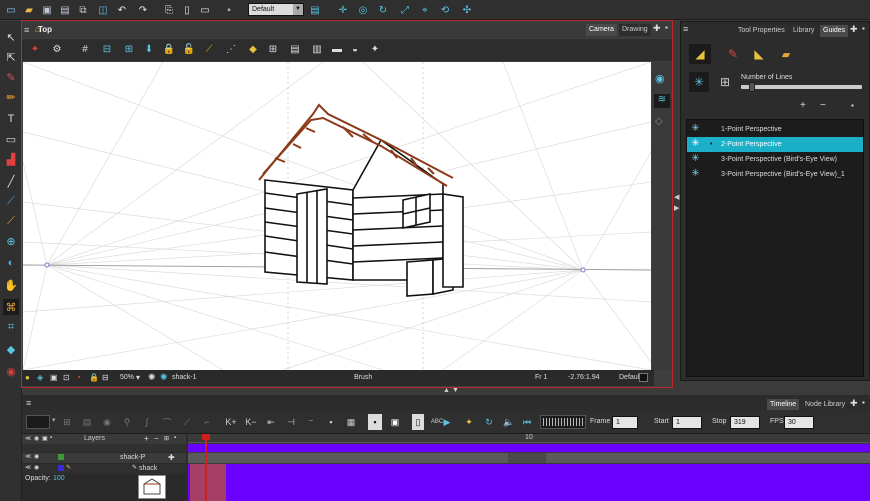  Describe the element at coordinates (11, 221) in the screenshot. I see `dropper-tool-icon: ⟋` at that location.